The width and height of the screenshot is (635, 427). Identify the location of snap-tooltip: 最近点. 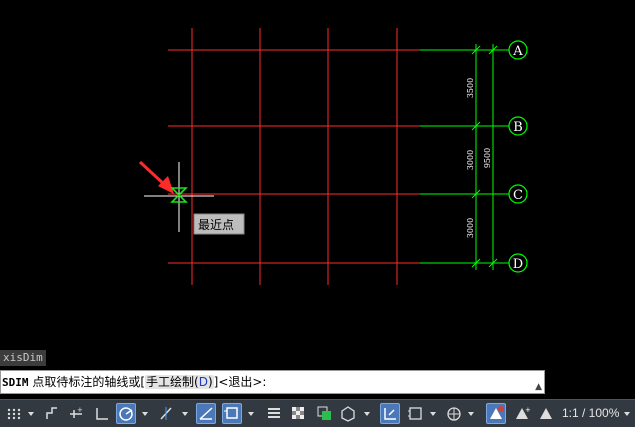
(216, 225).